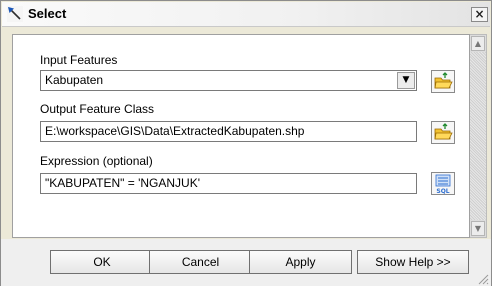  Describe the element at coordinates (246, 14) in the screenshot. I see `title-bar: Select ×` at that location.